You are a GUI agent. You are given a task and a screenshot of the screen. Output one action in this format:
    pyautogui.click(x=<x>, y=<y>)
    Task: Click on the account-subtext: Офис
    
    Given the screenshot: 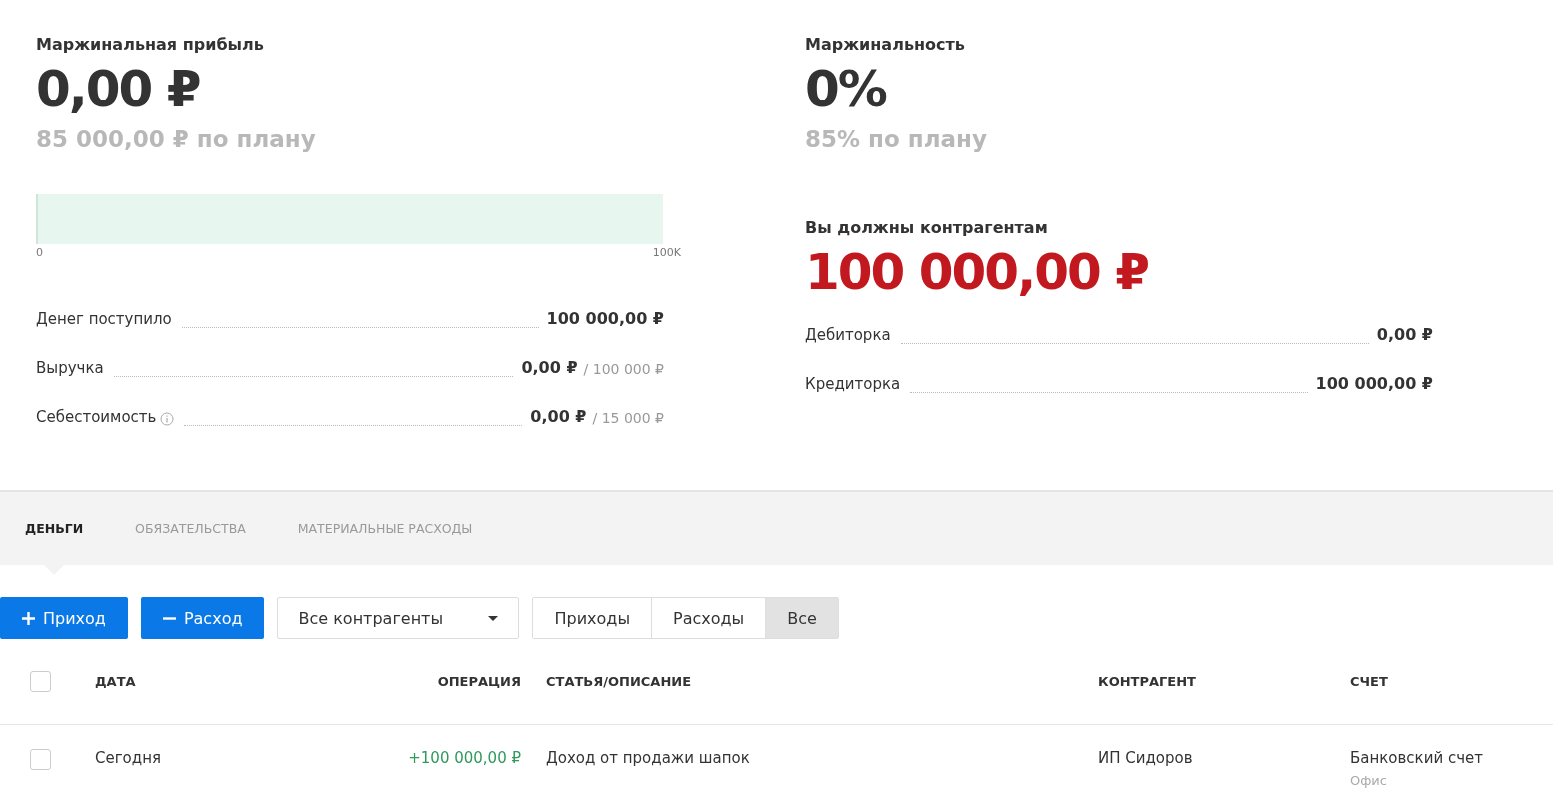 What is the action you would take?
    pyautogui.click(x=1369, y=780)
    